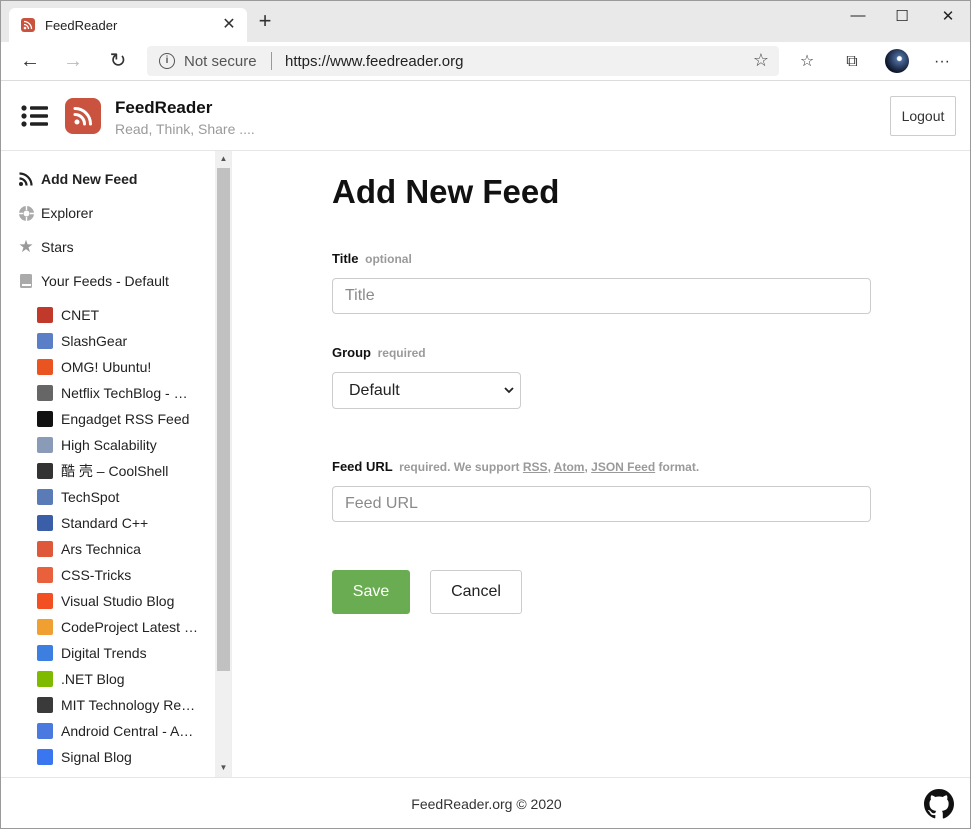 This screenshot has width=971, height=829. What do you see at coordinates (362, 466) in the screenshot?
I see `feed-url-label-text: Feed URL` at bounding box center [362, 466].